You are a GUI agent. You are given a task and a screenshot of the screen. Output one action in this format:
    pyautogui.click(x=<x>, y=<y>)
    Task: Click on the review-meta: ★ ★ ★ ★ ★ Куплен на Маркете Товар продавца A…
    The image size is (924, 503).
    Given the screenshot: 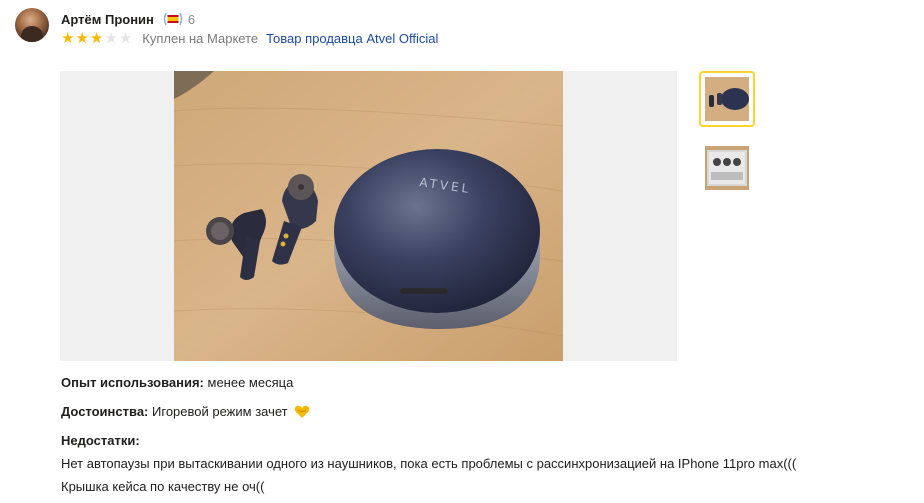 What is the action you would take?
    pyautogui.click(x=249, y=38)
    